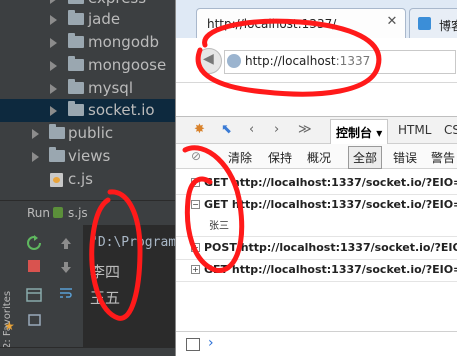  I want to click on scroll-down-icon, so click(66, 268).